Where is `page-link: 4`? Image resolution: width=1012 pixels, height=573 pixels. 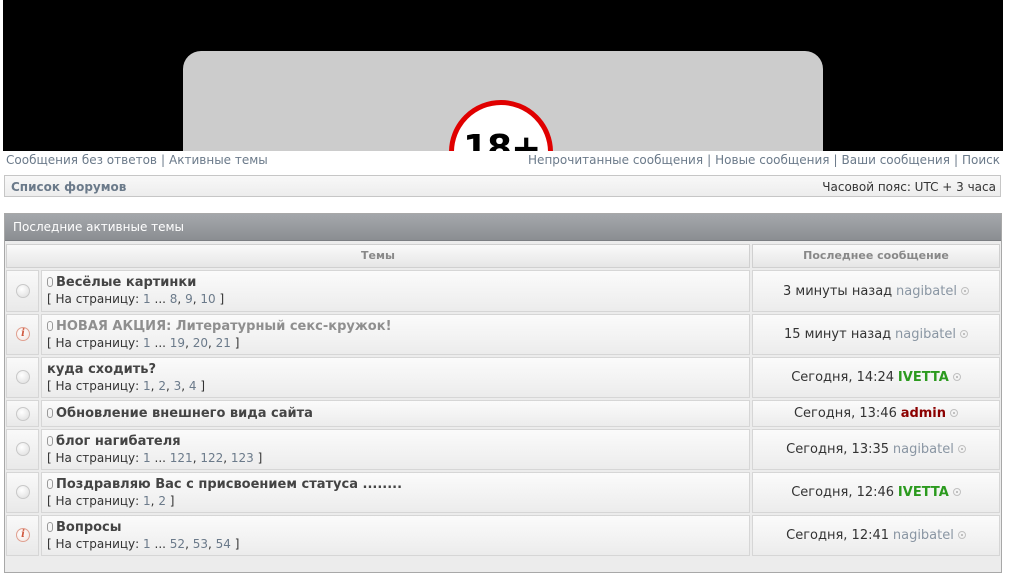 page-link: 4 is located at coordinates (193, 386).